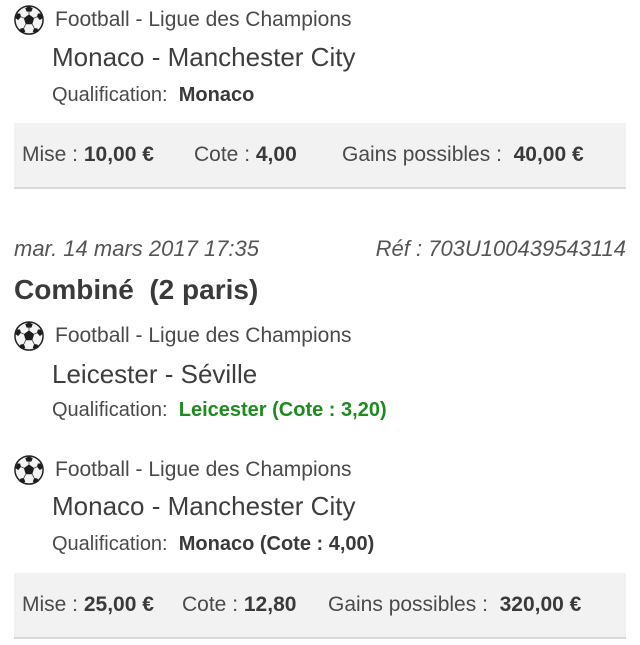  Describe the element at coordinates (118, 604) in the screenshot. I see `stake-value: 25,00 €` at that location.